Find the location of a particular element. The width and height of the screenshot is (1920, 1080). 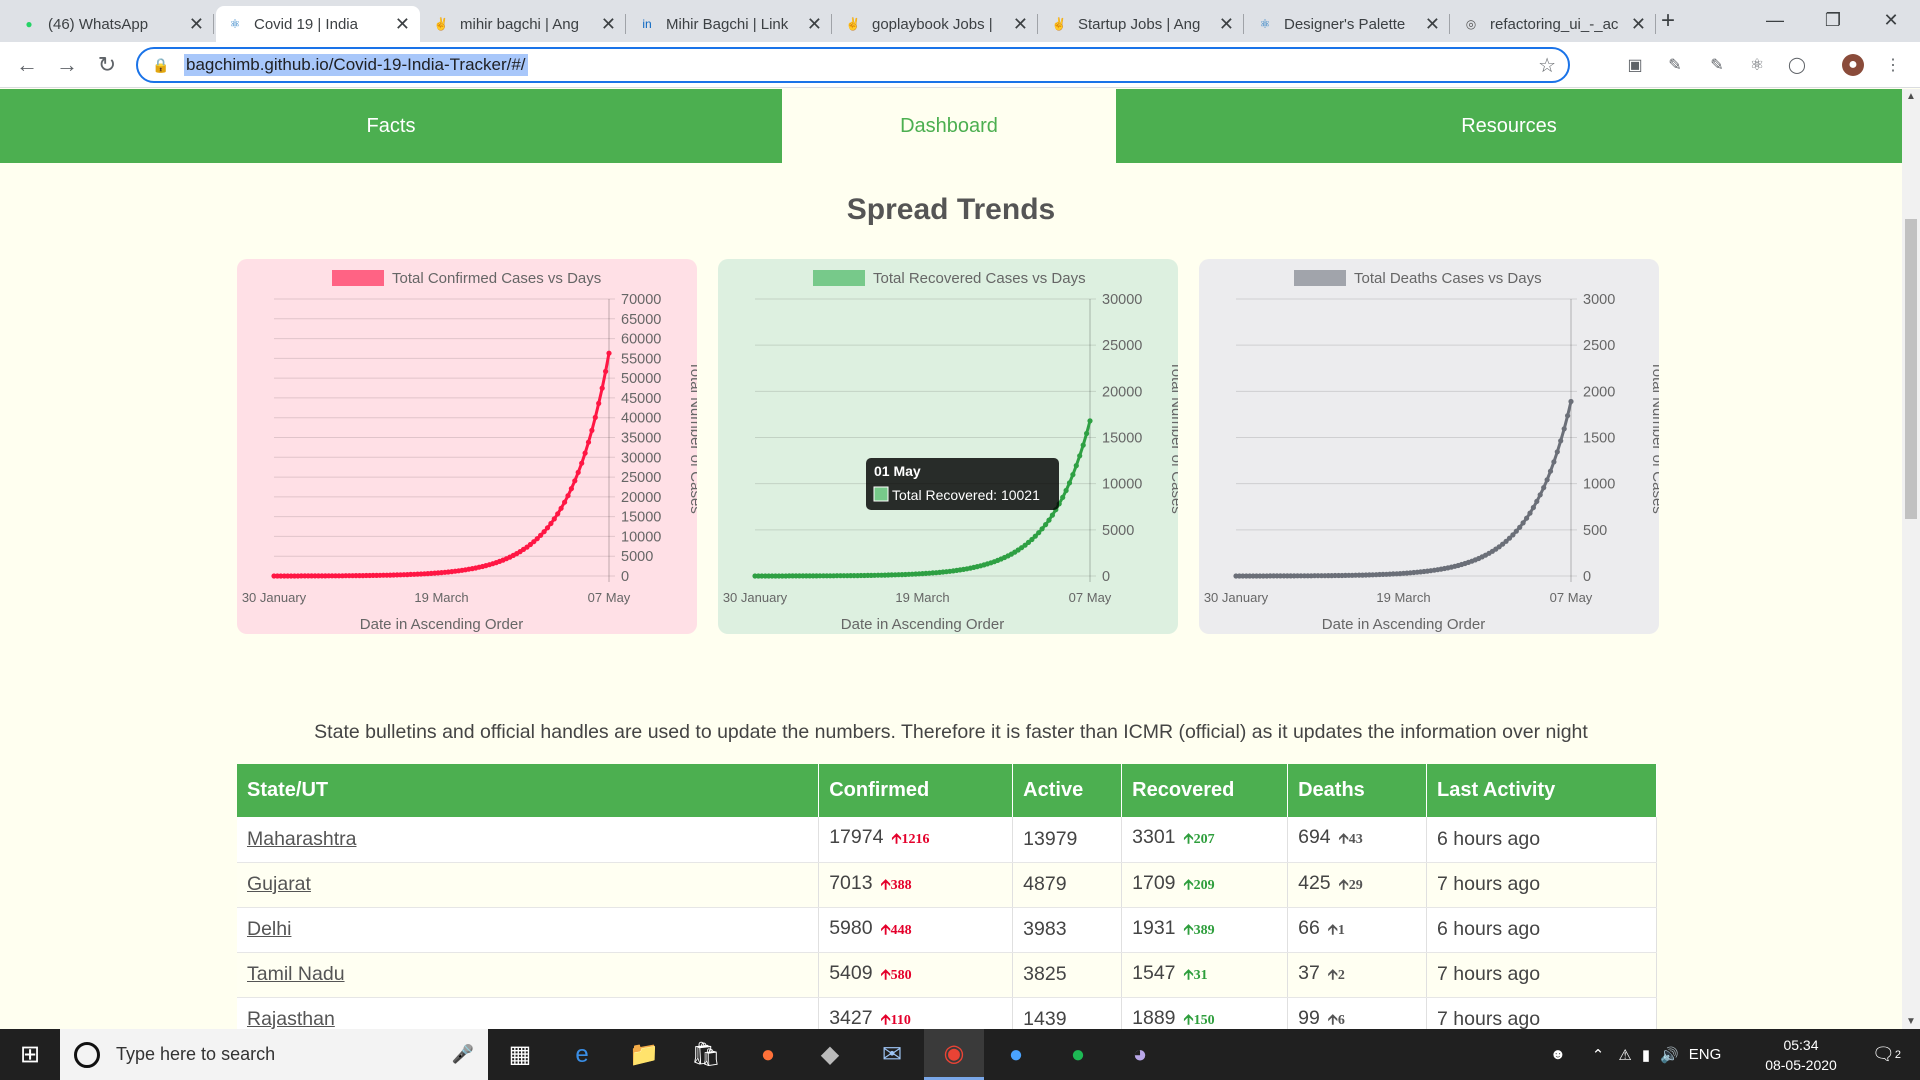

browser-tab: ✌ goplaybook Jobs | ✕ is located at coordinates (936, 24).